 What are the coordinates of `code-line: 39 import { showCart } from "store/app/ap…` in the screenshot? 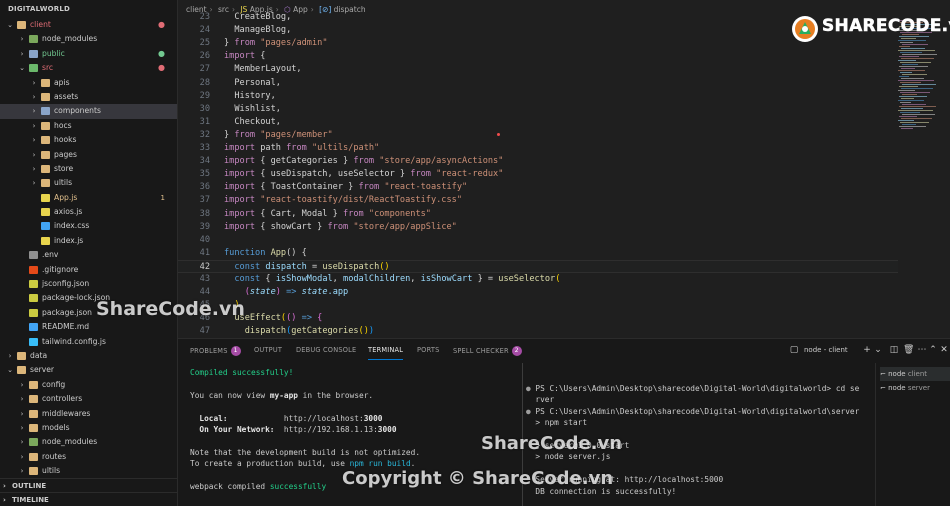 It's located at (538, 227).